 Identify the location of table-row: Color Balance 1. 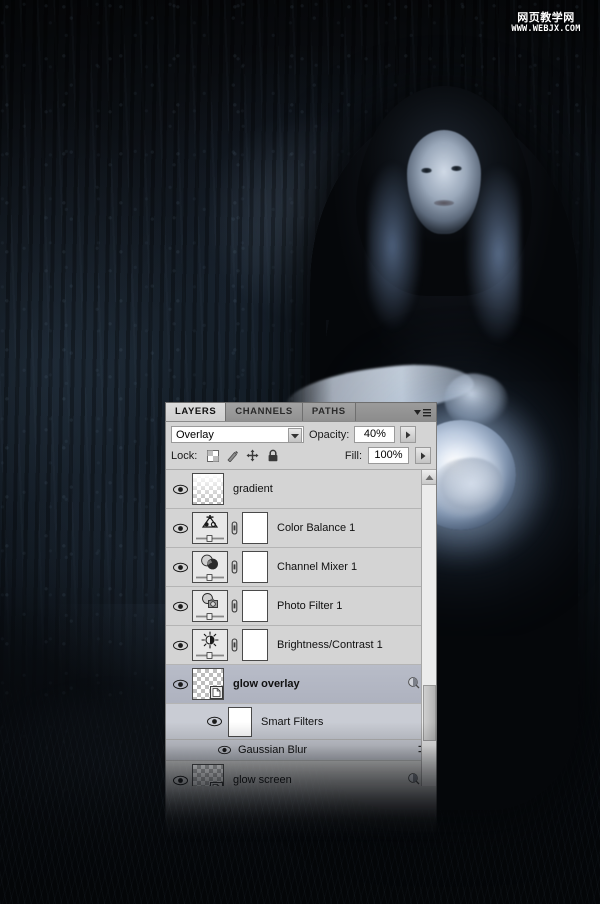
(301, 528).